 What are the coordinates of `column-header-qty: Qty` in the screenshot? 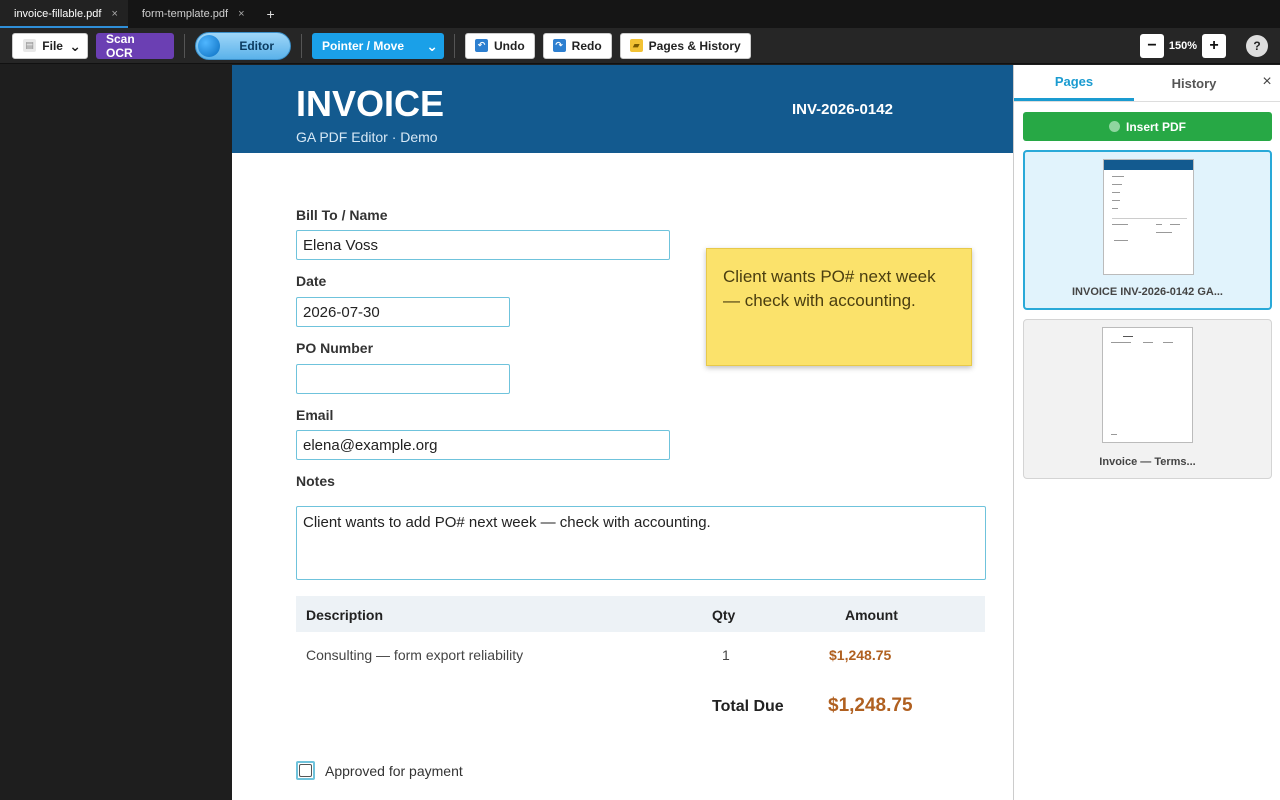 It's located at (724, 615).